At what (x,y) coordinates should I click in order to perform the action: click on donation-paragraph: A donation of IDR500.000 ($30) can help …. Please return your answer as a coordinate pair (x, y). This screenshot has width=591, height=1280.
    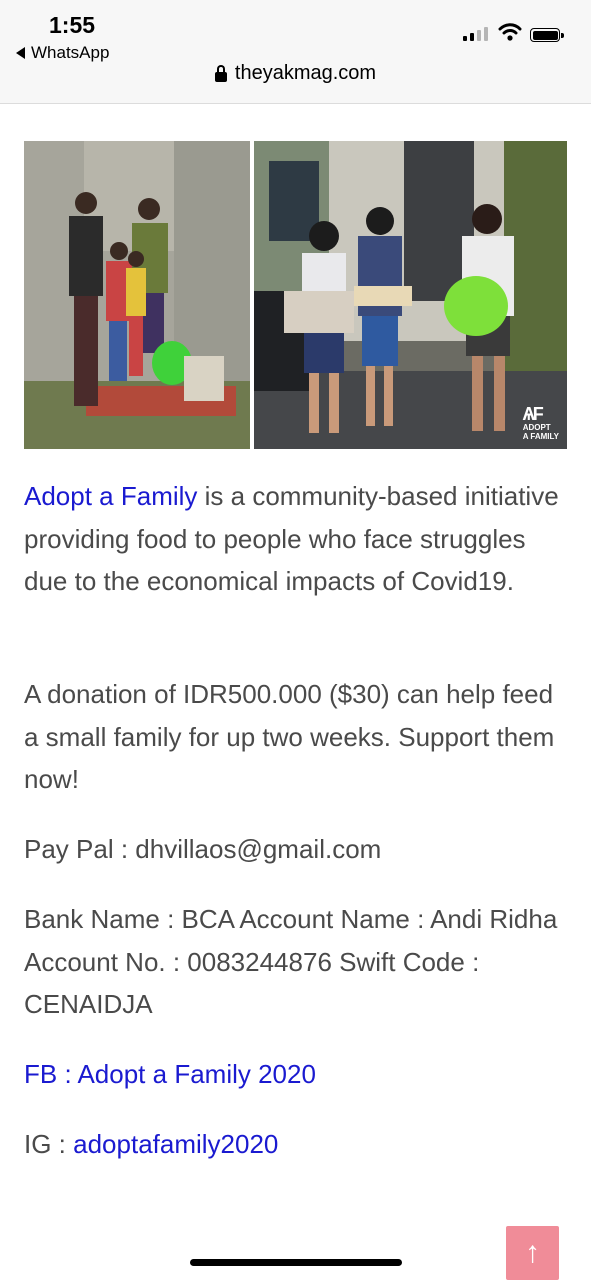
    Looking at the image, I should click on (289, 736).